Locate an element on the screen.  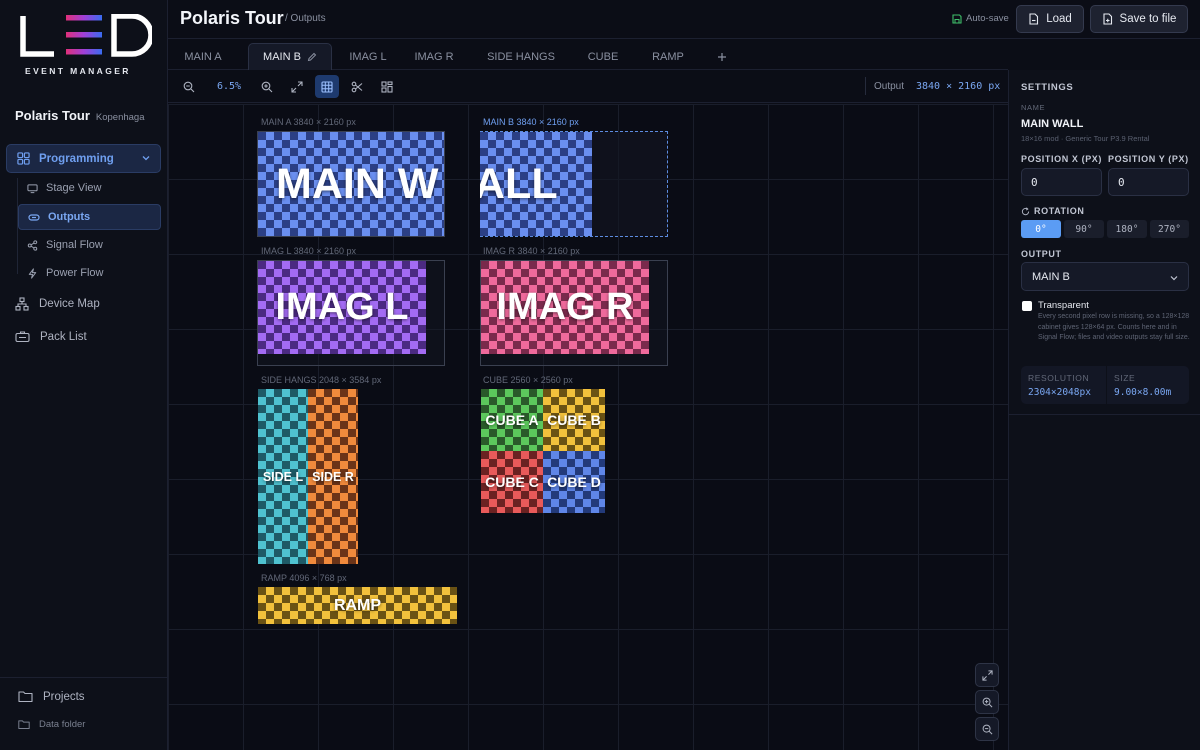
sidebar-item-projects: Projects is located at coordinates (51, 696).